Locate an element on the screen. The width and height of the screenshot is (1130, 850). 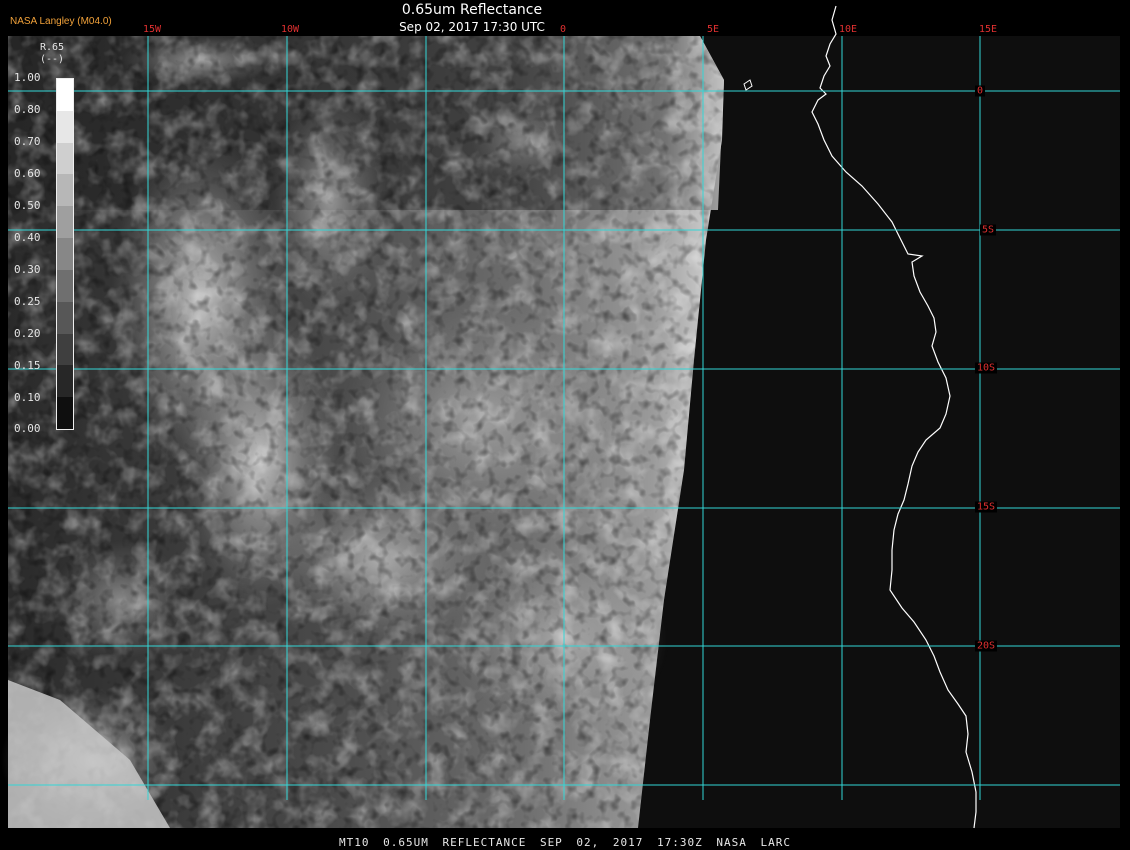
lat-label-10s: 10S is located at coordinates (986, 368).